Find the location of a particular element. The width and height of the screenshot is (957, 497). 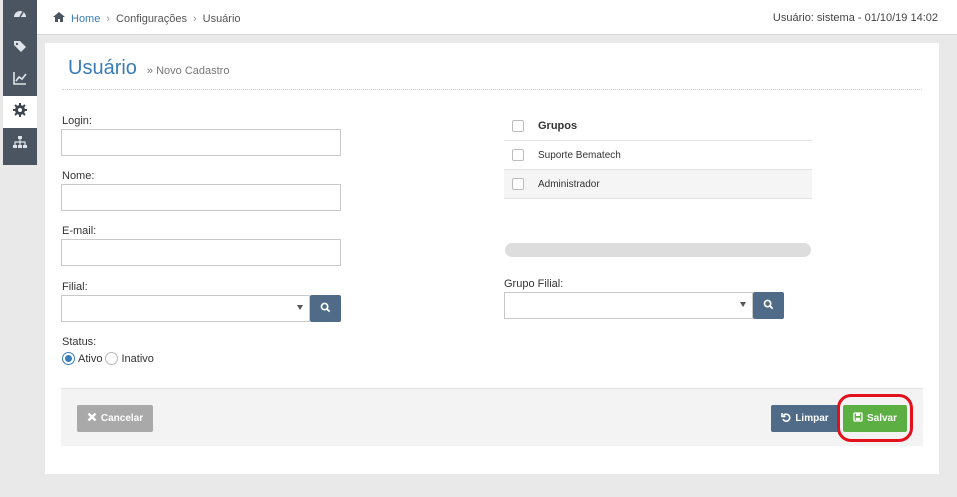

floppy-disk-icon is located at coordinates (860, 418).